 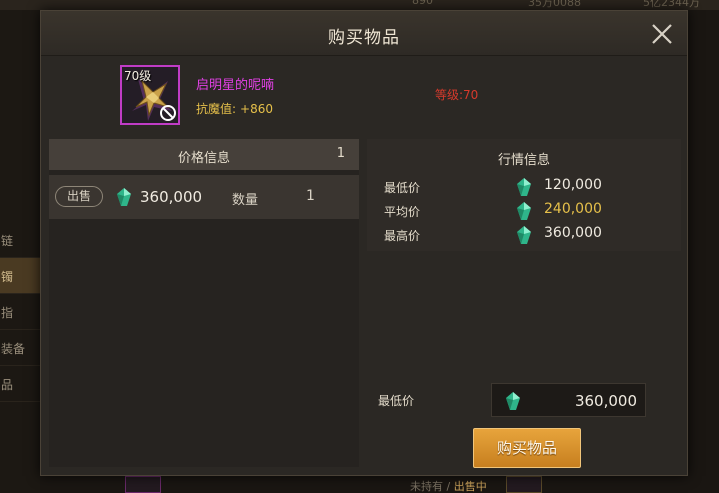 What do you see at coordinates (20, 240) in the screenshot?
I see `bg-side-item-chain: 链` at bounding box center [20, 240].